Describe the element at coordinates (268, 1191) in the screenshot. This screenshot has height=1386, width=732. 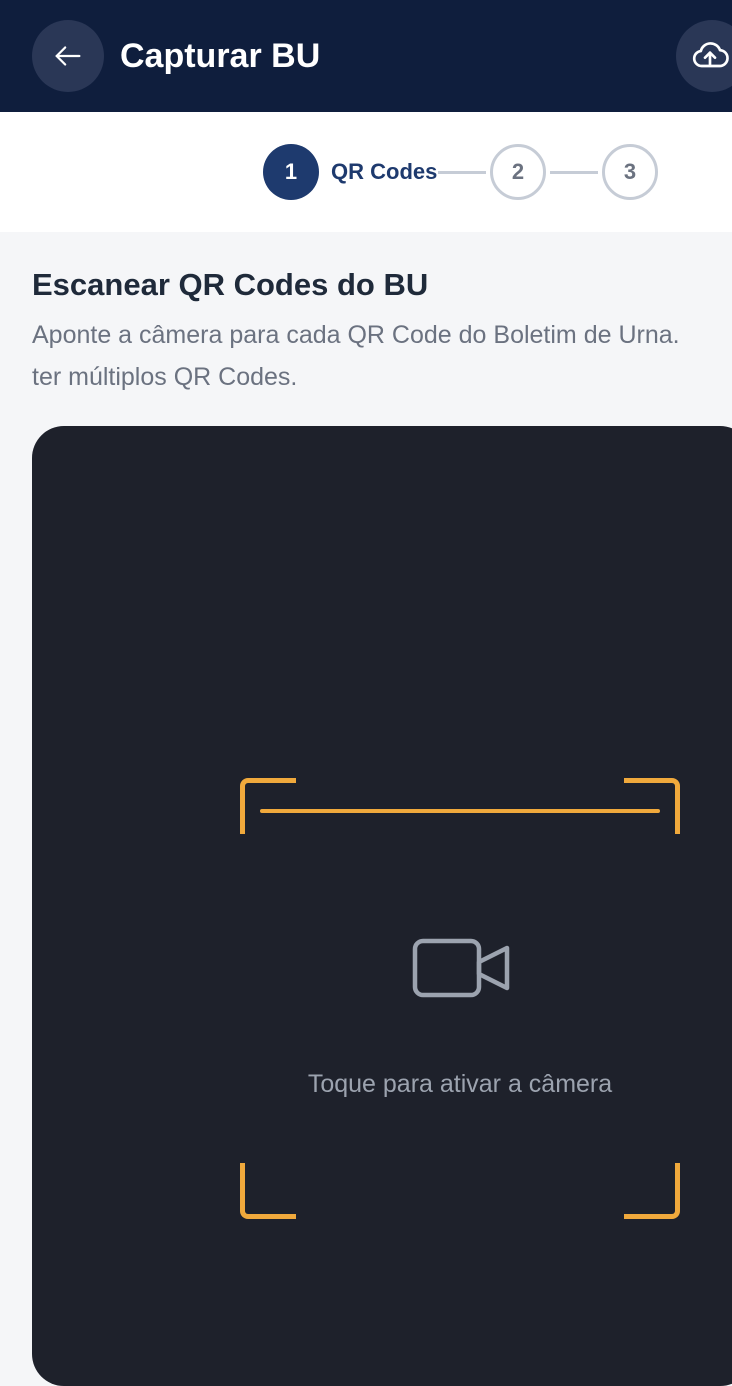
I see `scanner-corner-bottom-left` at that location.